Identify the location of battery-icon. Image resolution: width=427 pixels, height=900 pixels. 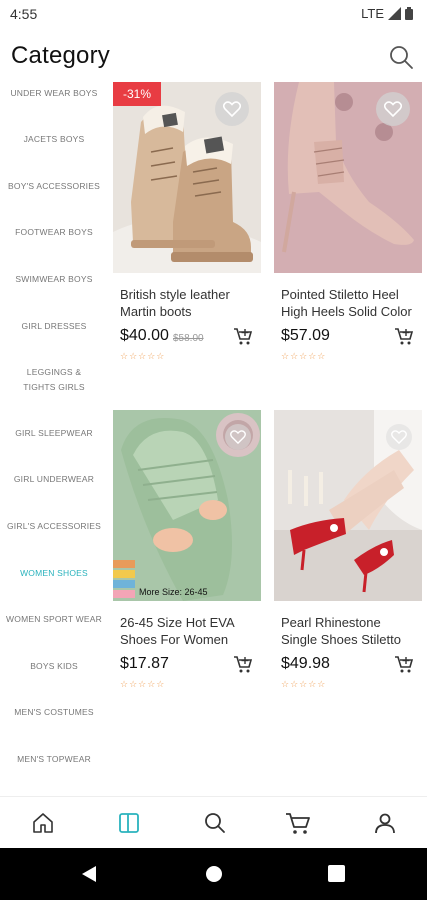
(409, 13).